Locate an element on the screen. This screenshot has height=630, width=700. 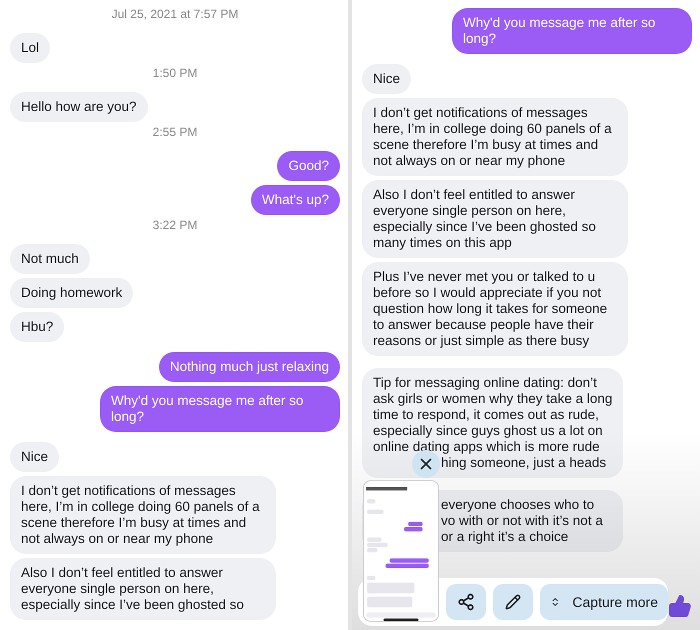
message-text: everyone chooses who to is located at coordinates (517, 505).